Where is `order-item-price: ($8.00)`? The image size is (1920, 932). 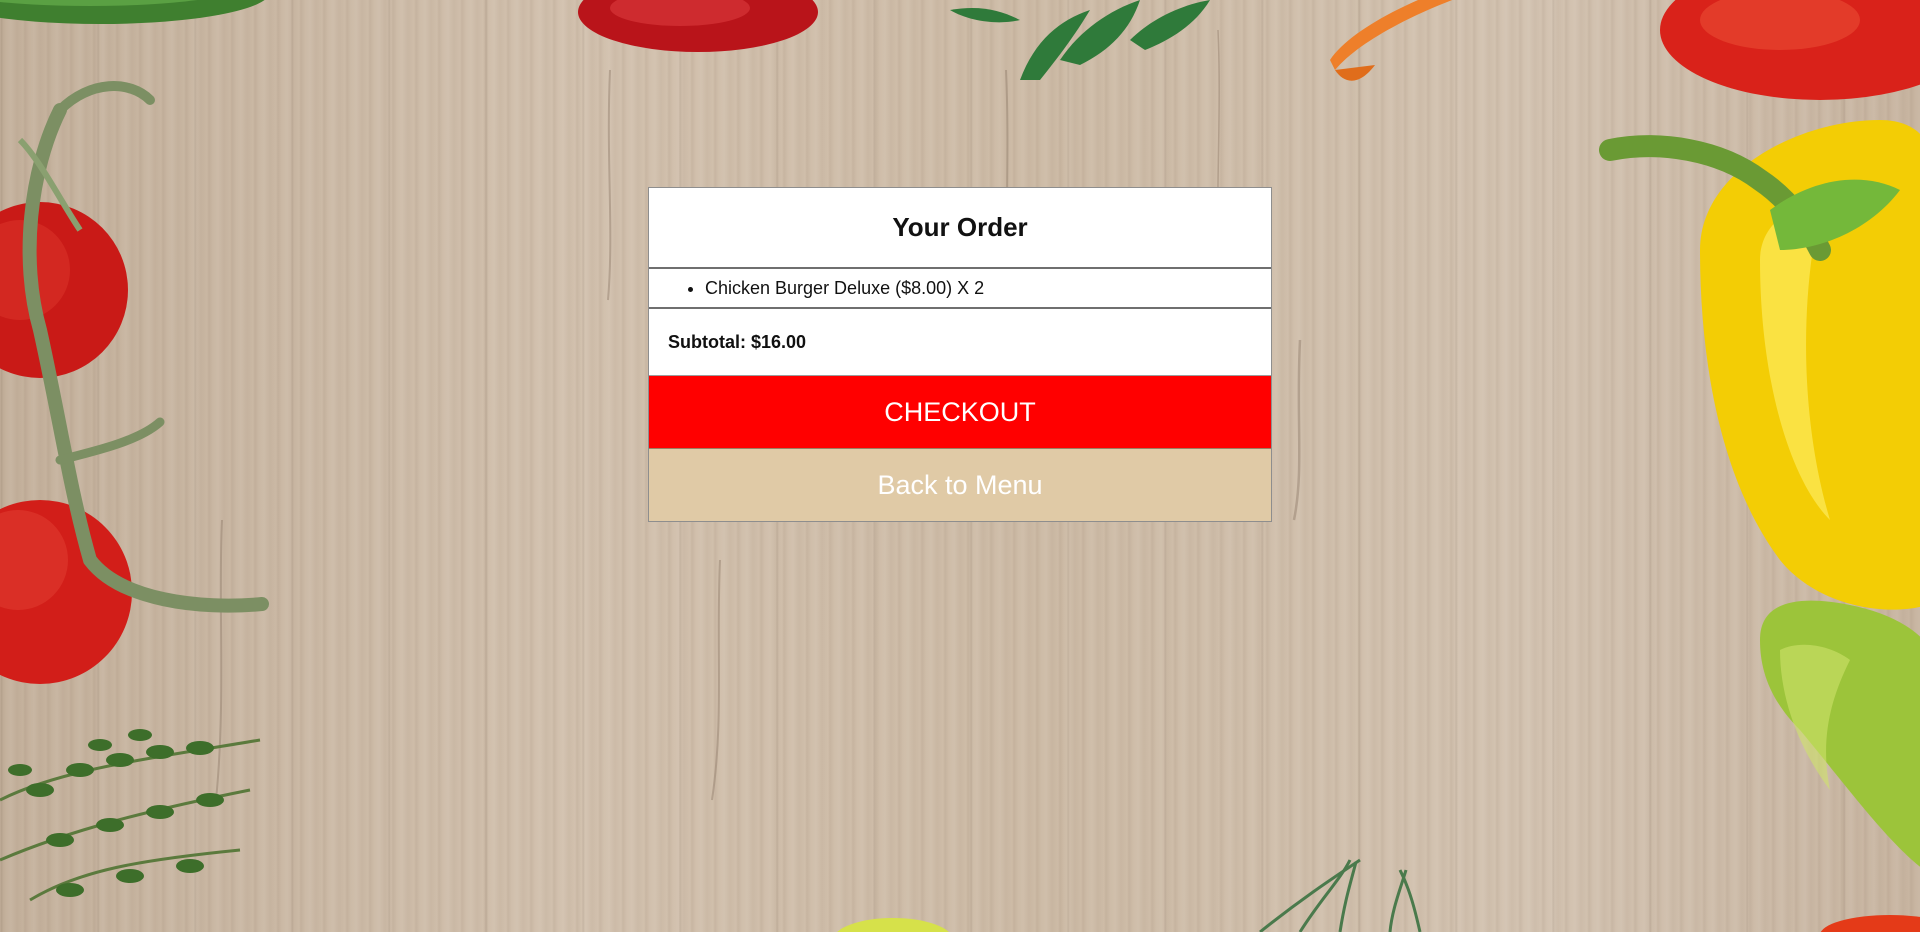 order-item-price: ($8.00) is located at coordinates (924, 288).